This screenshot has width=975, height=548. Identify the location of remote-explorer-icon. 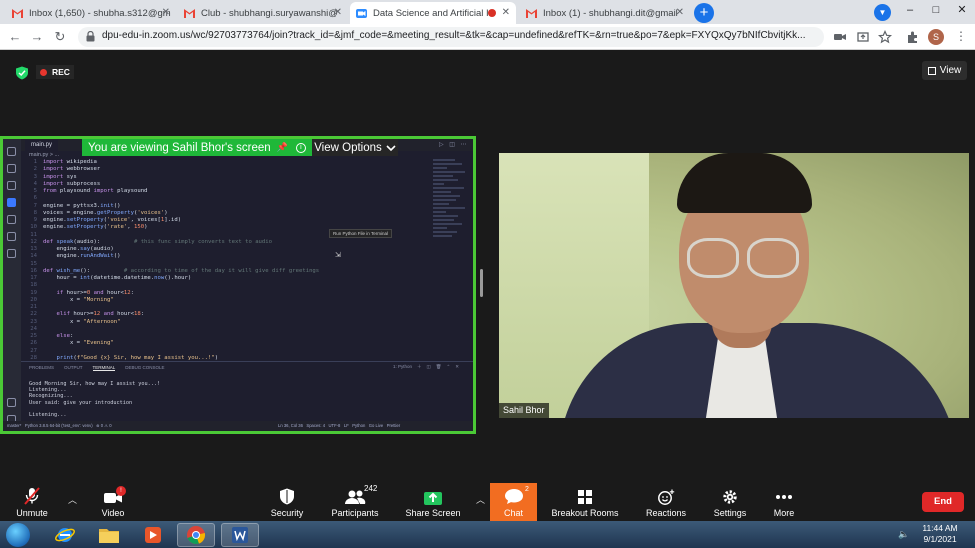
(11, 236).